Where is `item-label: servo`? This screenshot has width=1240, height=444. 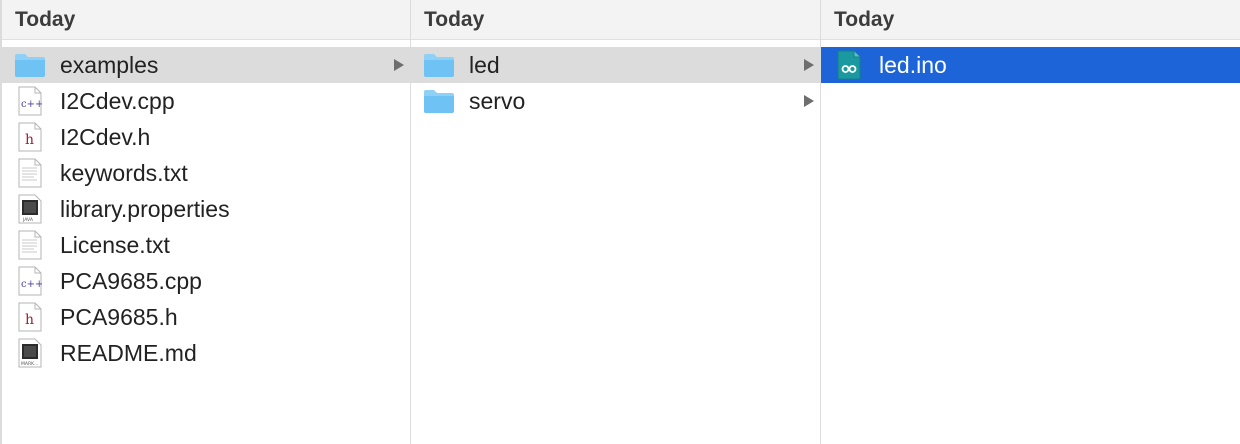 item-label: servo is located at coordinates (497, 100).